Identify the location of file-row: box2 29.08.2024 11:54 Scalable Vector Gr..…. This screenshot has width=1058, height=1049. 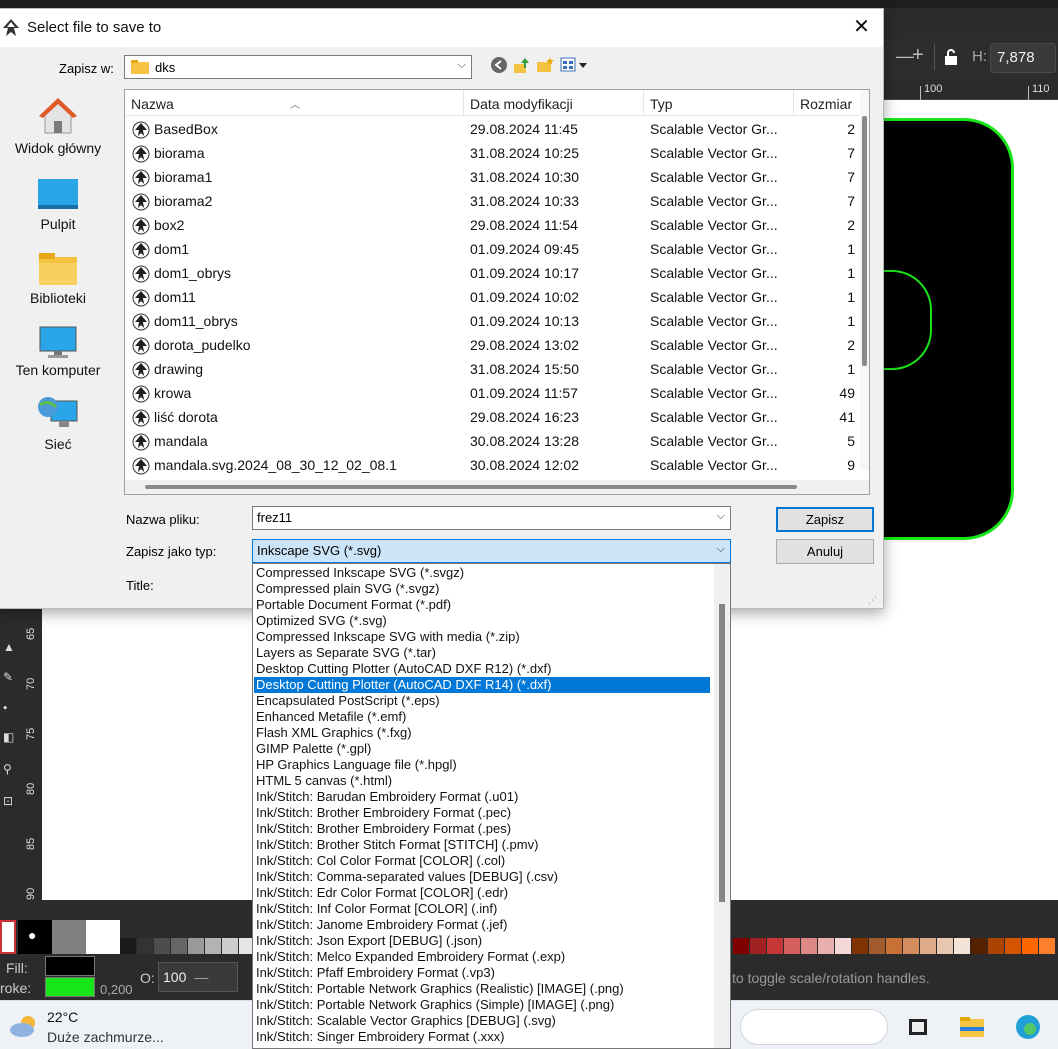
(492, 225).